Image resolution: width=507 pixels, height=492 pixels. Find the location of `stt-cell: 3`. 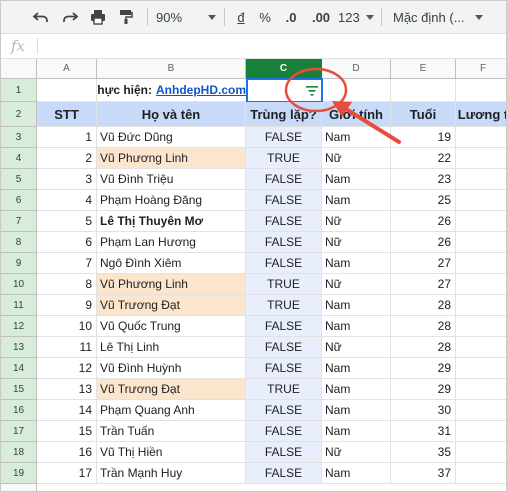

stt-cell: 3 is located at coordinates (67, 179).